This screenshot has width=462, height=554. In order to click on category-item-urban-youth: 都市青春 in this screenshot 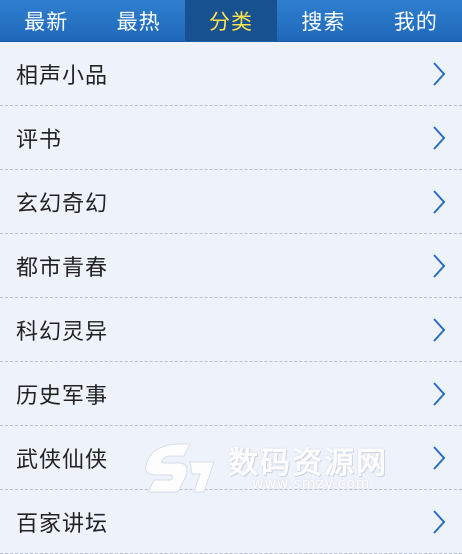, I will do `click(231, 266)`.